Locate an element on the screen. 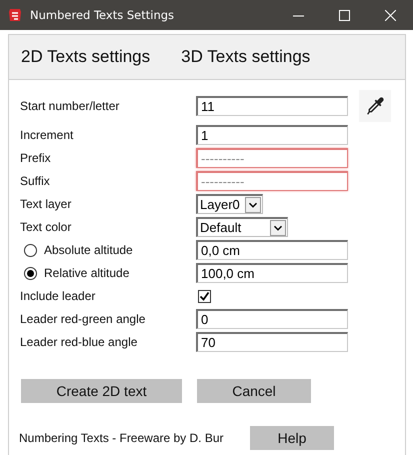  field-label: Leader red-green angle is located at coordinates (83, 319).